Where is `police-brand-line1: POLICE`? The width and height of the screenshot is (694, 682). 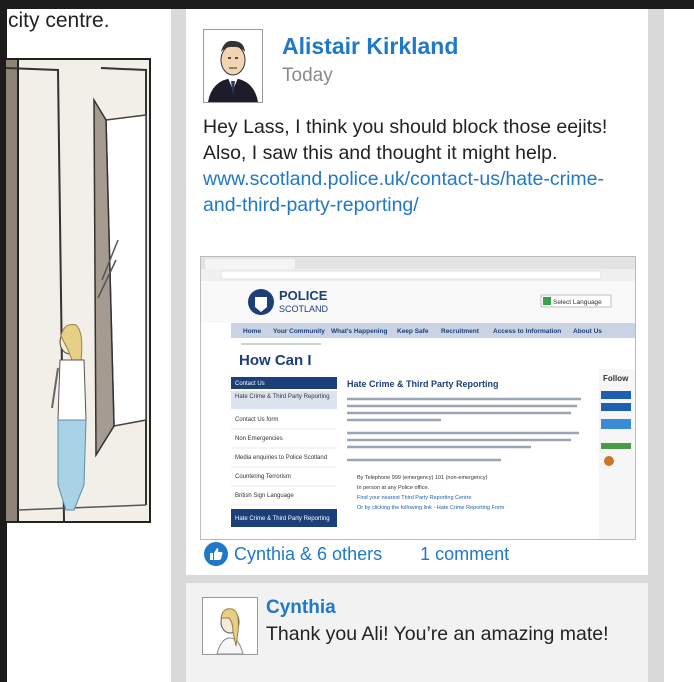 police-brand-line1: POLICE is located at coordinates (303, 295).